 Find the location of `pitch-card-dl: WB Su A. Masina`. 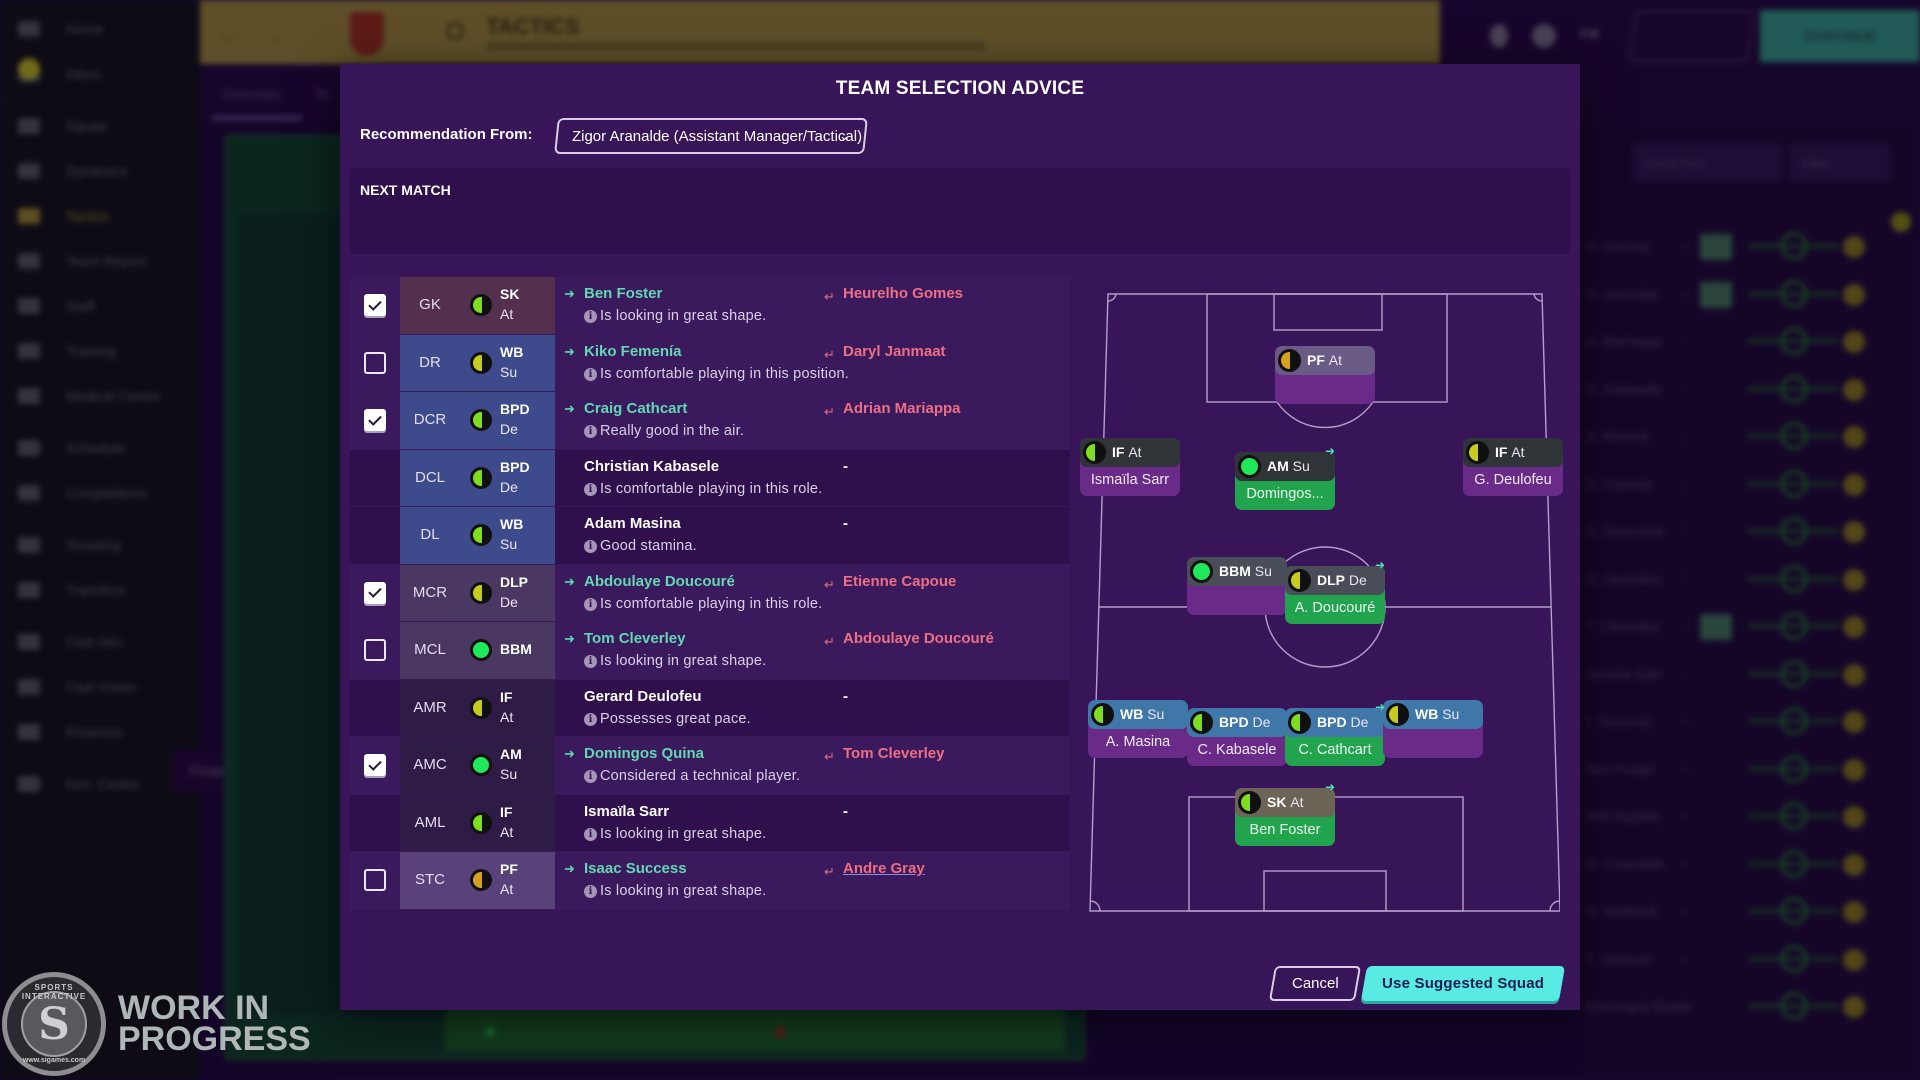

pitch-card-dl: WB Su A. Masina is located at coordinates (1138, 729).